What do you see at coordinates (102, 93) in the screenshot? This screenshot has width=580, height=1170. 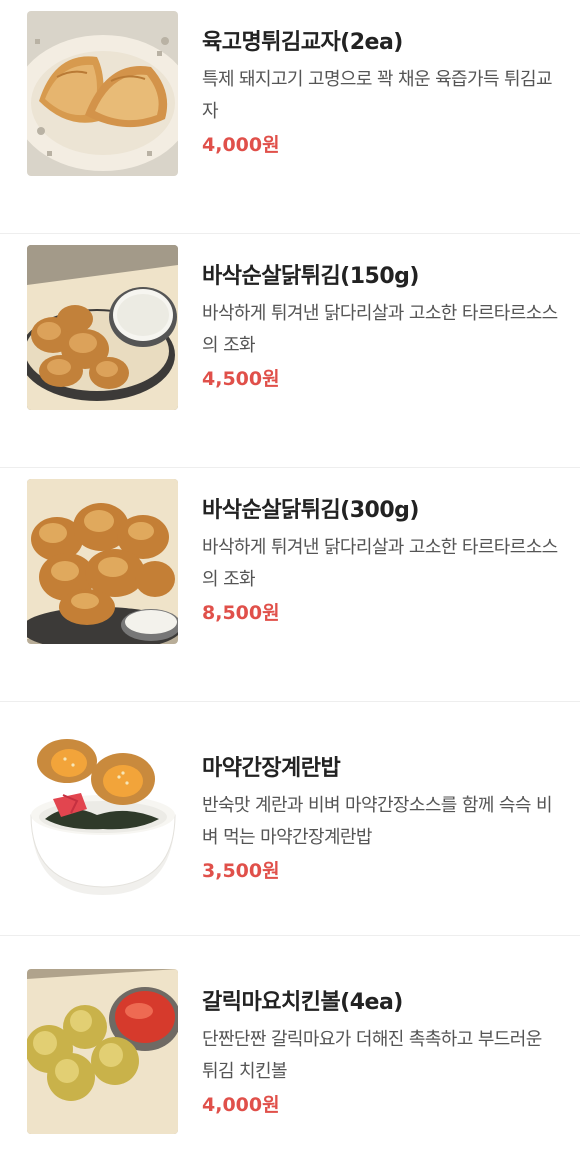 I see `fried-dumpling-image` at bounding box center [102, 93].